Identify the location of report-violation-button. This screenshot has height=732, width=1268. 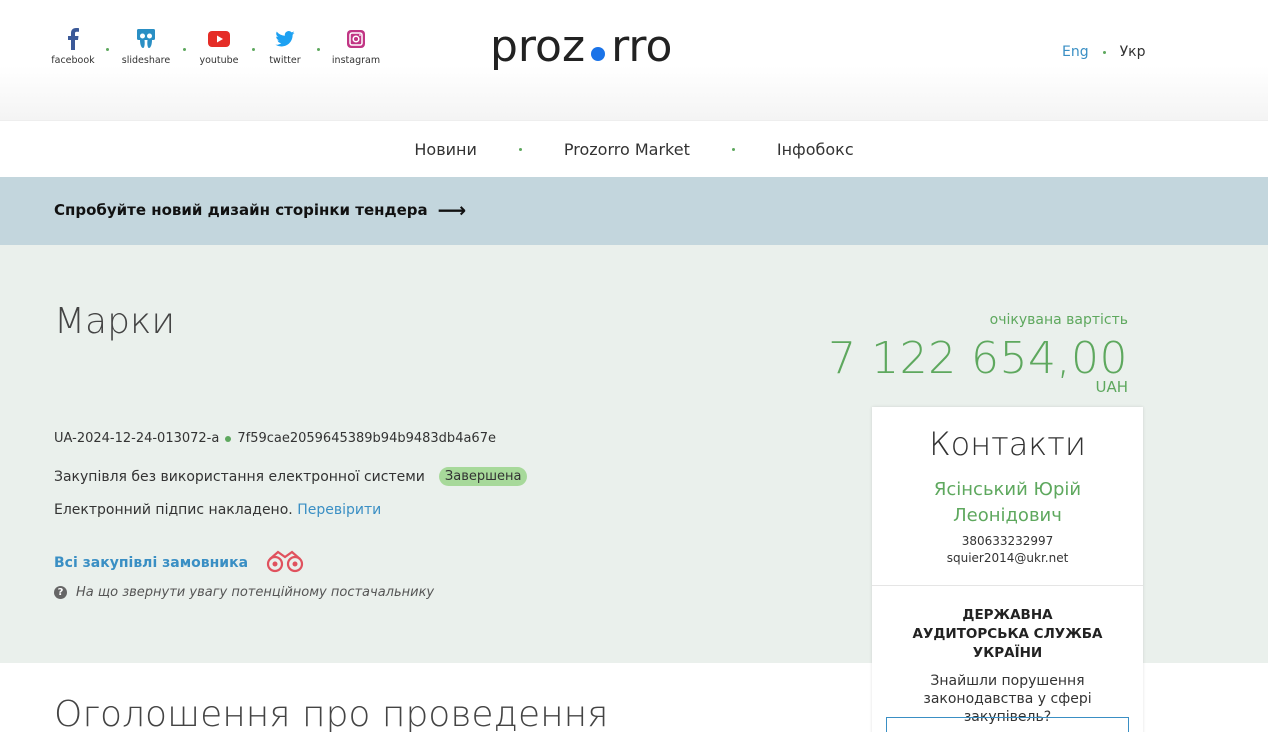
(1007, 724).